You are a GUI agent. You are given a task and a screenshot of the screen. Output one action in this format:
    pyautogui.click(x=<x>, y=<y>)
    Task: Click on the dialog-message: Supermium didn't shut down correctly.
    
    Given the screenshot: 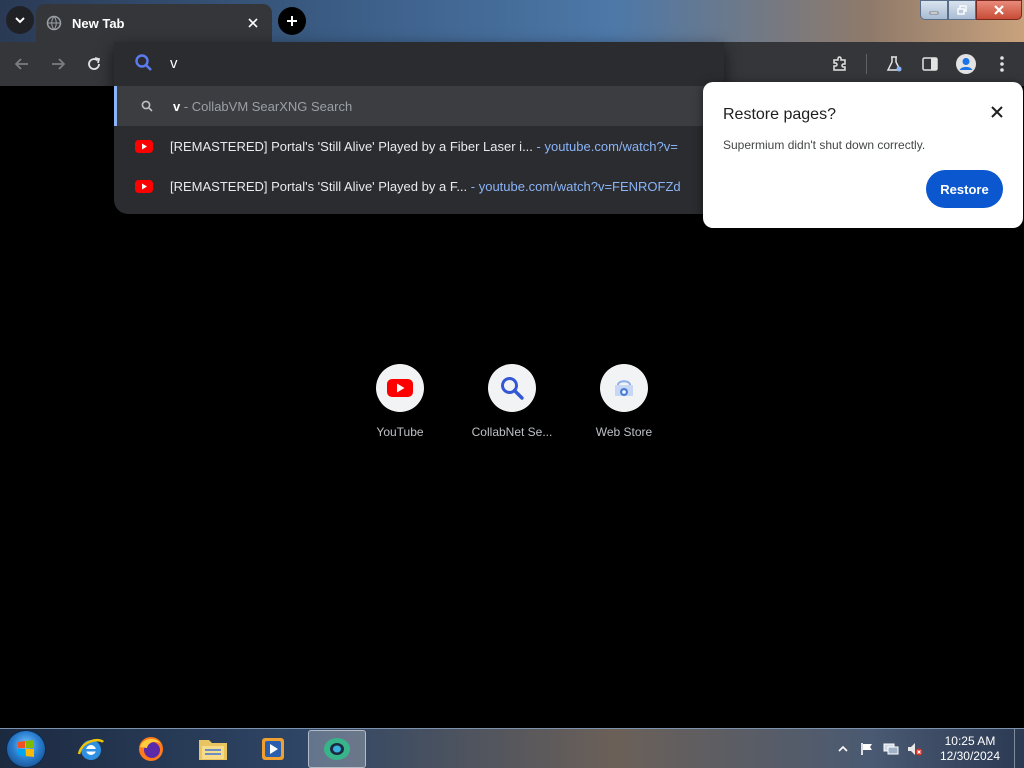 What is the action you would take?
    pyautogui.click(x=824, y=145)
    